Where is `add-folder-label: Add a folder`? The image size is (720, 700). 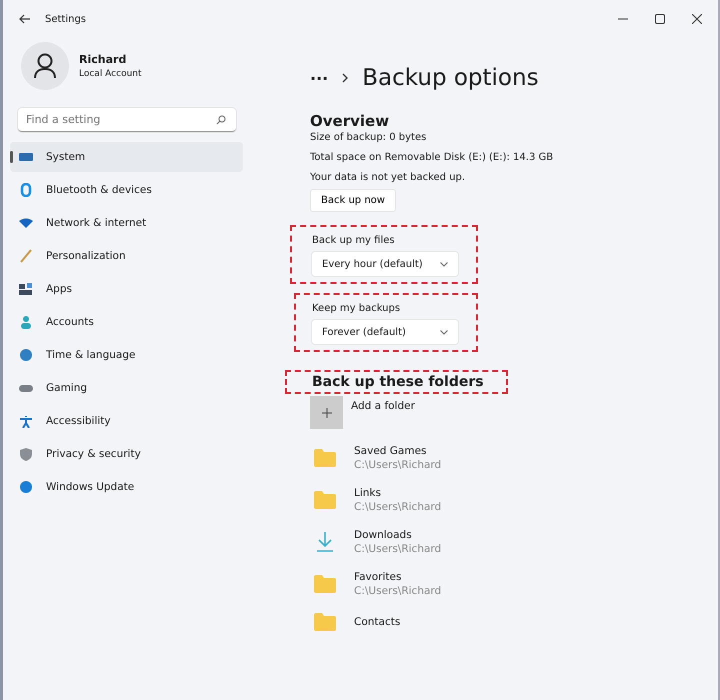 add-folder-label: Add a folder is located at coordinates (383, 406).